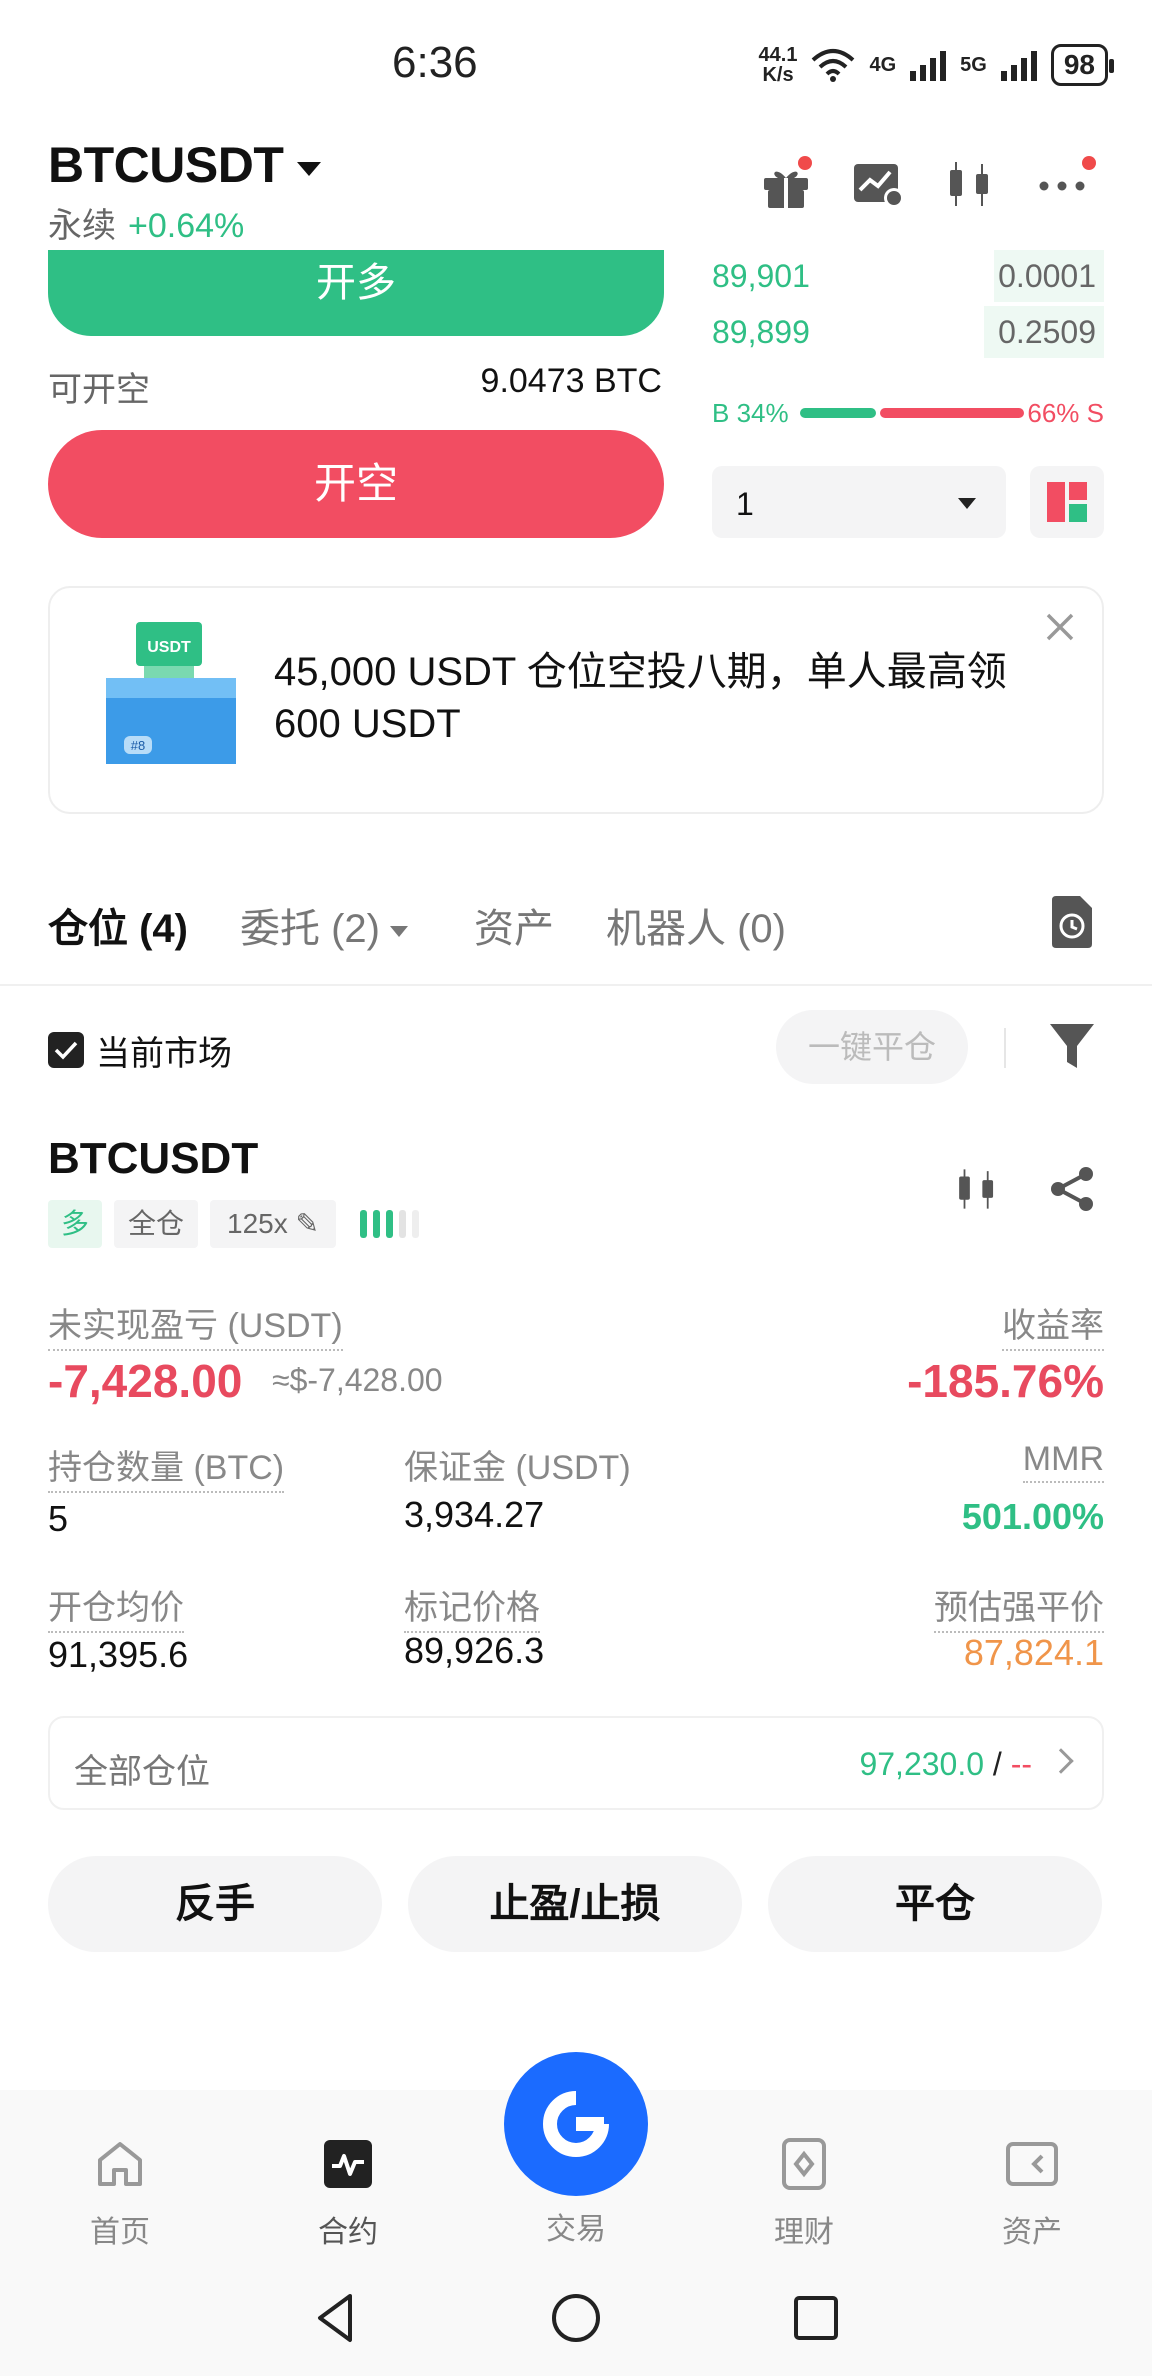  What do you see at coordinates (1072, 1048) in the screenshot?
I see `filter-icon` at bounding box center [1072, 1048].